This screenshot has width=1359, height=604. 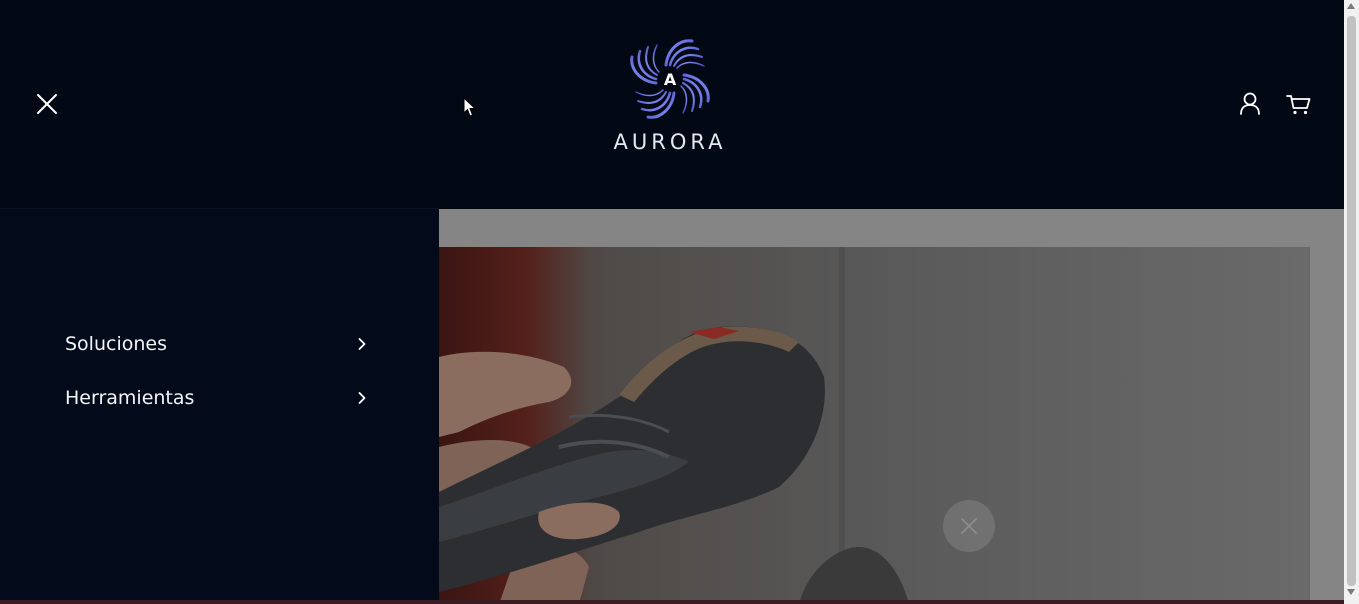 I want to click on drawer-menu: Soluciones Herramientas, so click(x=220, y=371).